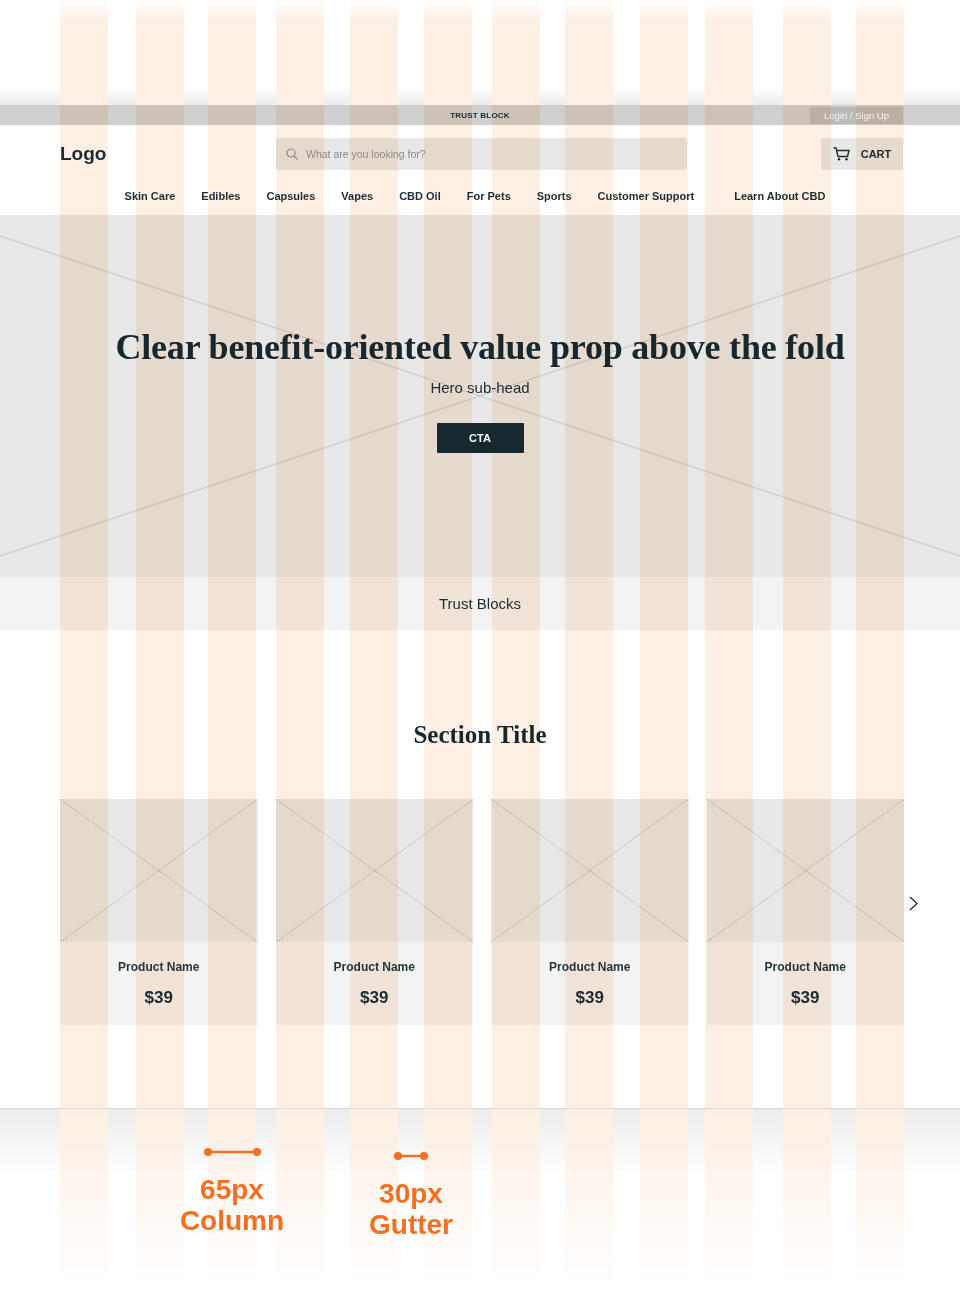  Describe the element at coordinates (780, 196) in the screenshot. I see `nav-link: Learn About CBD` at that location.